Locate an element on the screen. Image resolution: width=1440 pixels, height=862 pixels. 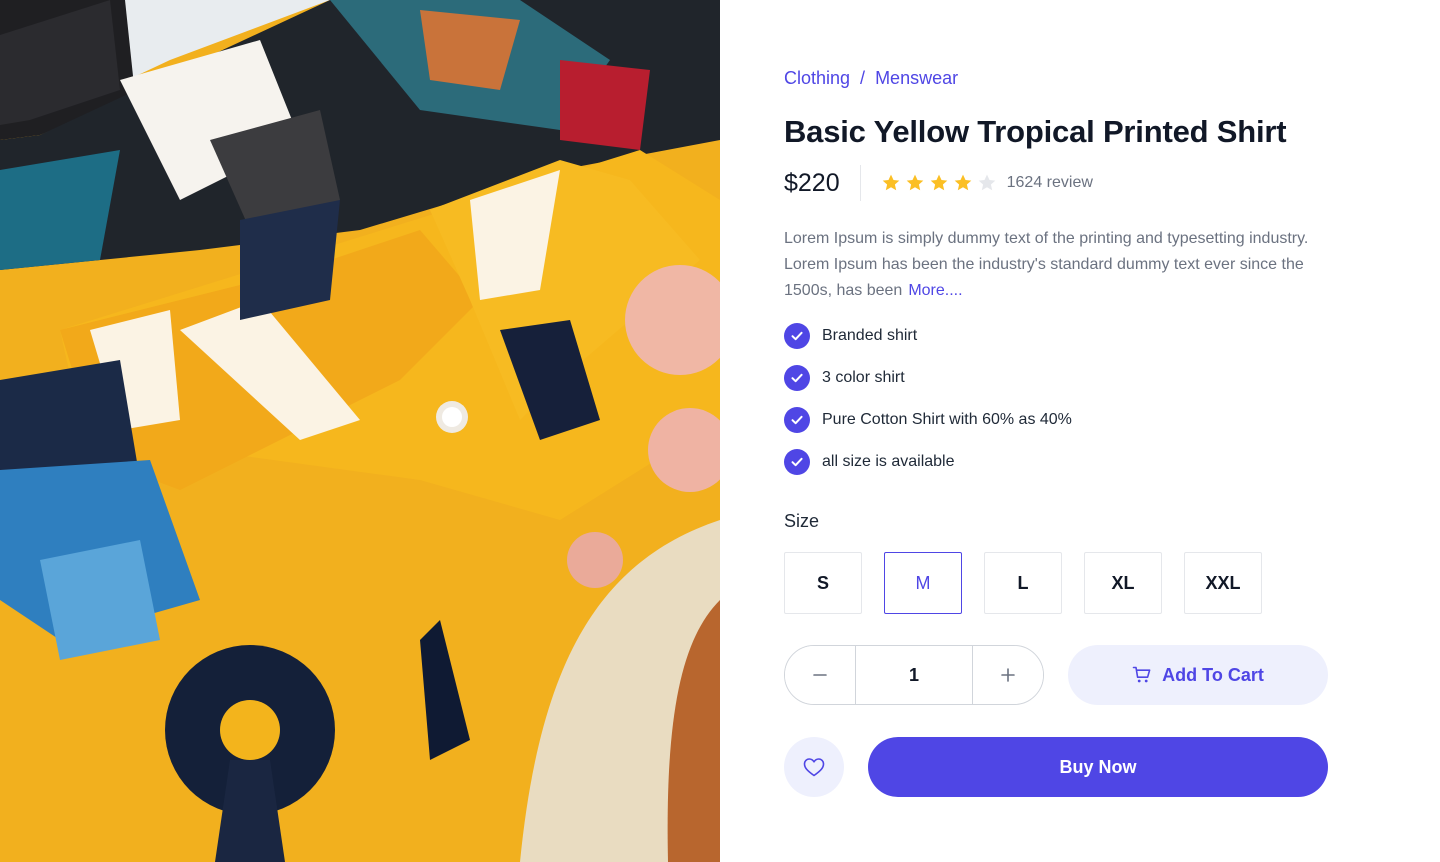
feature-item: Pure Cotton Shirt with 60% as 40% is located at coordinates (928, 420).